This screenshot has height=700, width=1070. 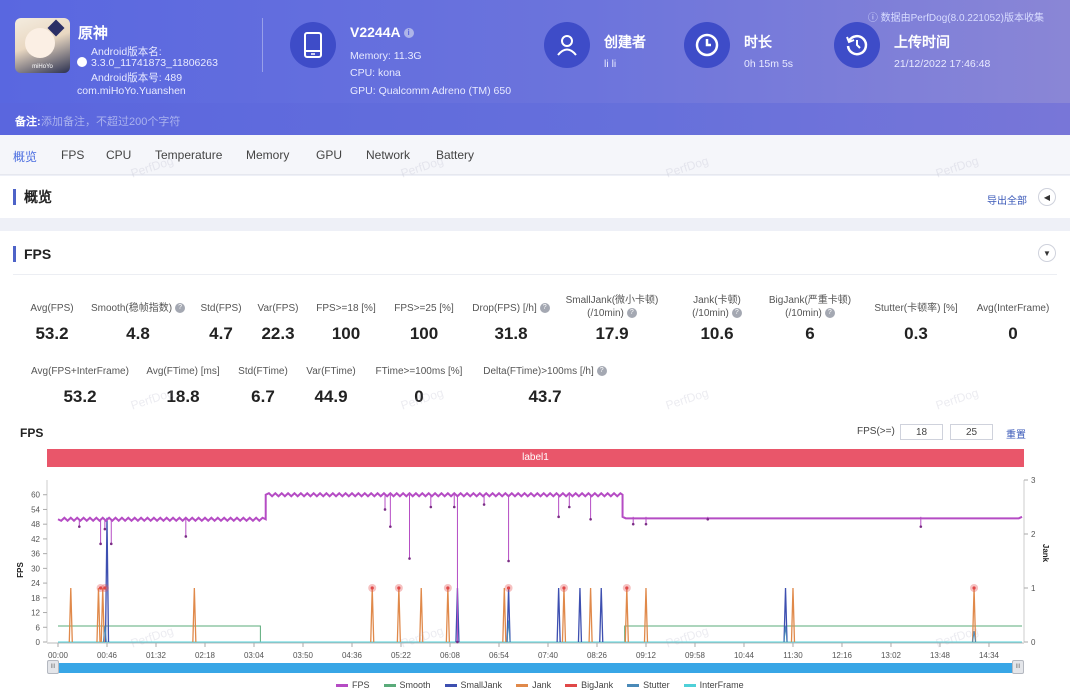 I want to click on tab-memory: Memory, so click(x=267, y=155).